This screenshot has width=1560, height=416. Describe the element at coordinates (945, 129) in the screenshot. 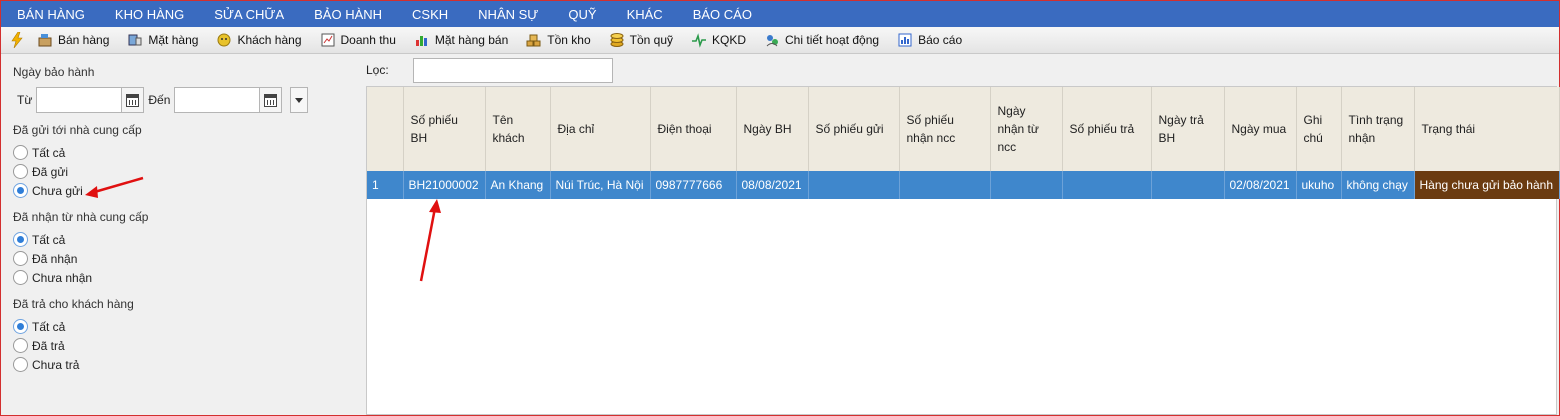

I see `column-header-7: Số phiếu nhận ncc` at that location.